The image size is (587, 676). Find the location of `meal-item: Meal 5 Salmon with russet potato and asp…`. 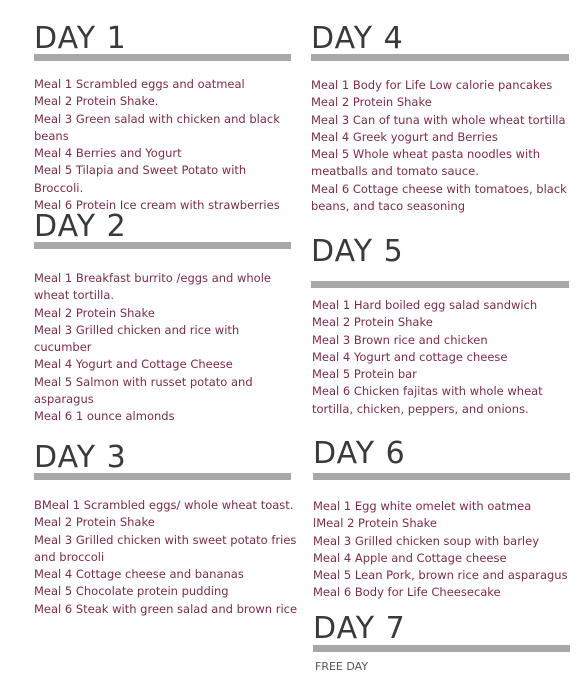

meal-item: Meal 5 Salmon with russet potato and asp… is located at coordinates (143, 390).